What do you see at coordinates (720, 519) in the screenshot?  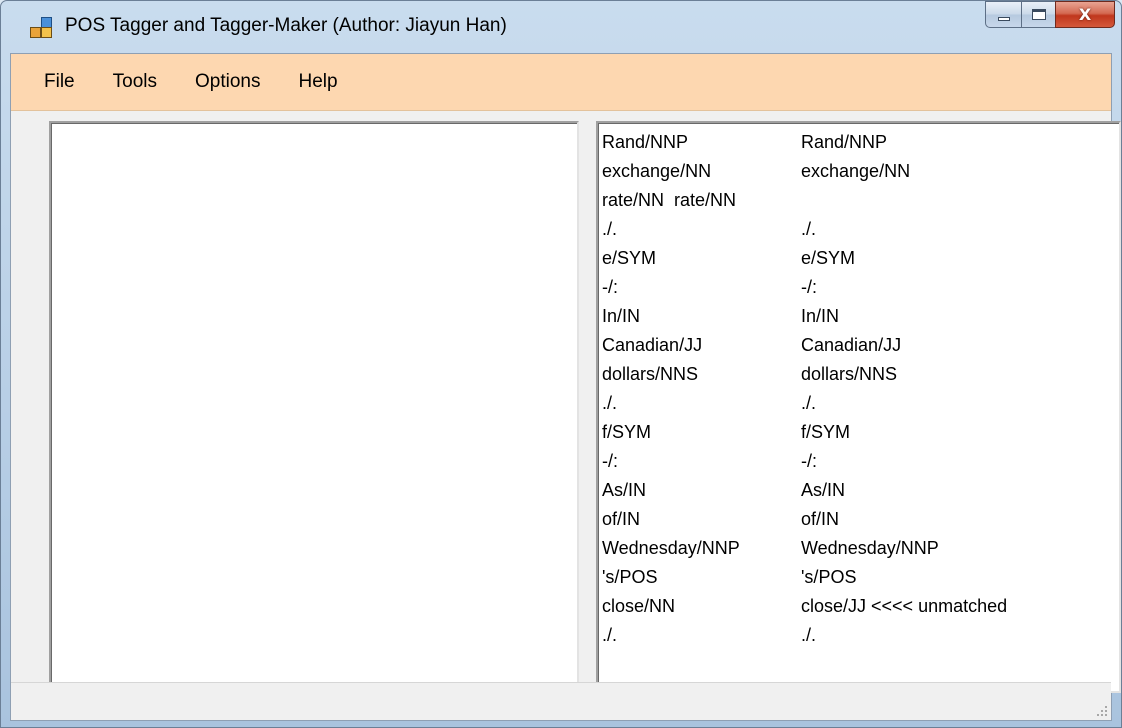 I see `output-line: of/IN of/IN` at bounding box center [720, 519].